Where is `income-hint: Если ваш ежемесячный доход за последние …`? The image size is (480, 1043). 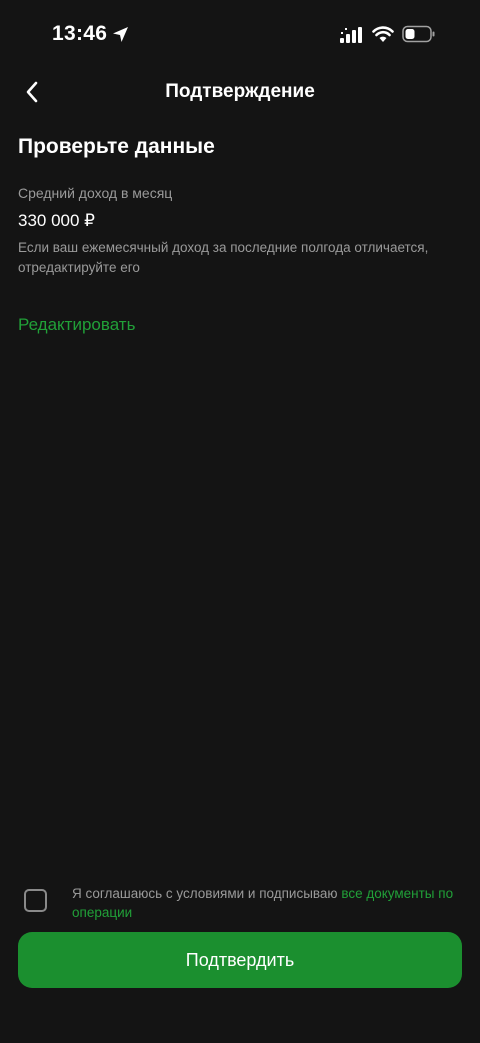
income-hint: Если ваш ежемесячный доход за последние … is located at coordinates (223, 257).